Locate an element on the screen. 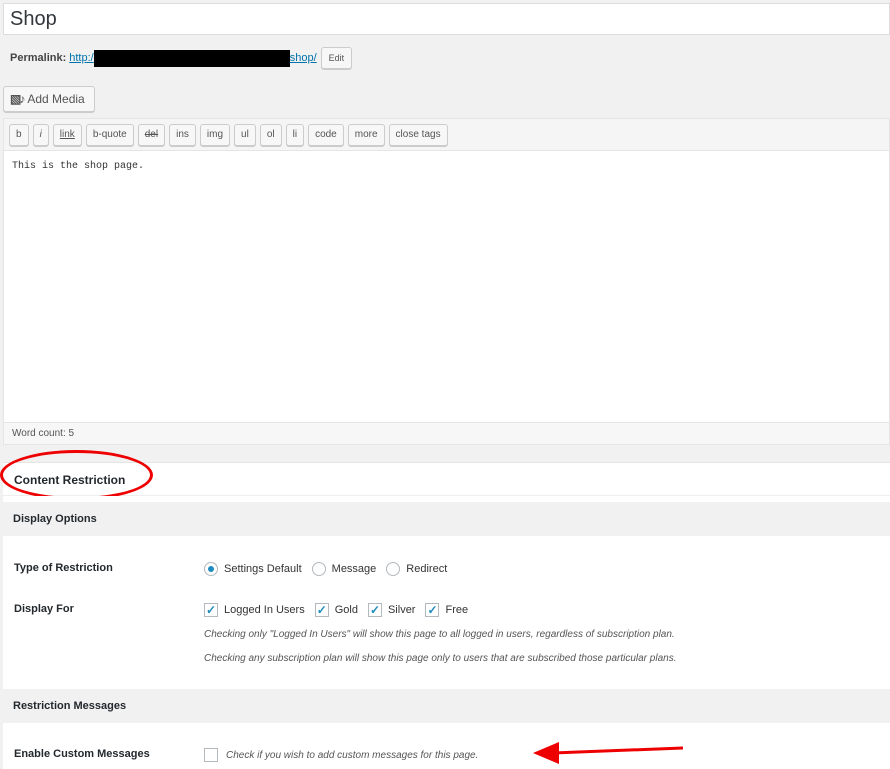  checkbox-logged-in-users-label: Logged In Users is located at coordinates (264, 610).